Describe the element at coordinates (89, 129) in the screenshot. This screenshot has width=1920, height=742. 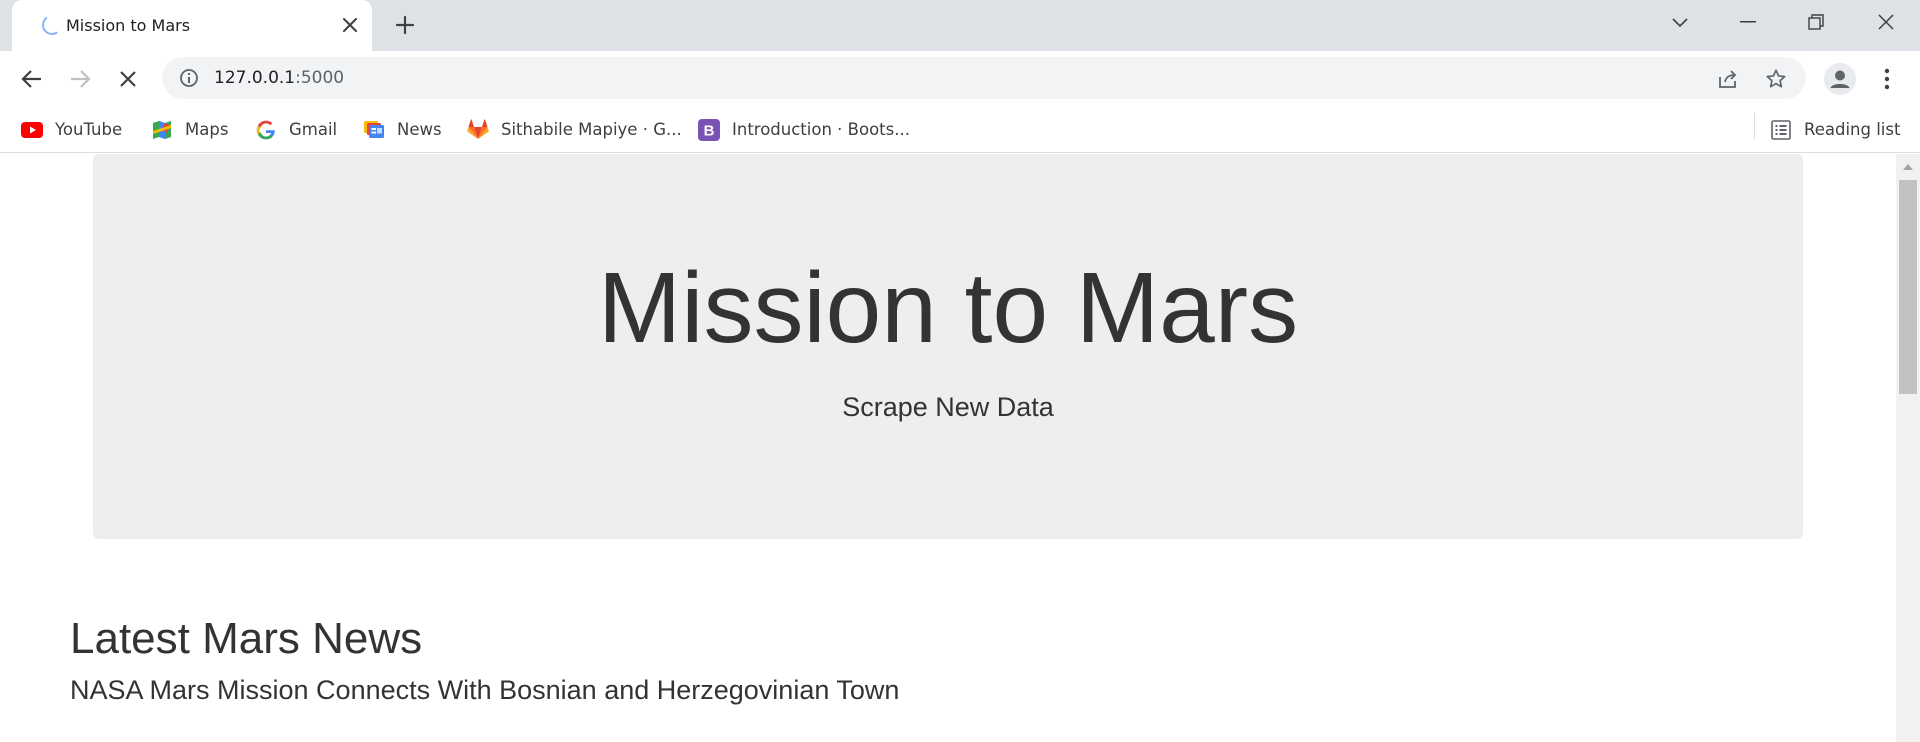
I see `bookmark-label: YouTube` at that location.